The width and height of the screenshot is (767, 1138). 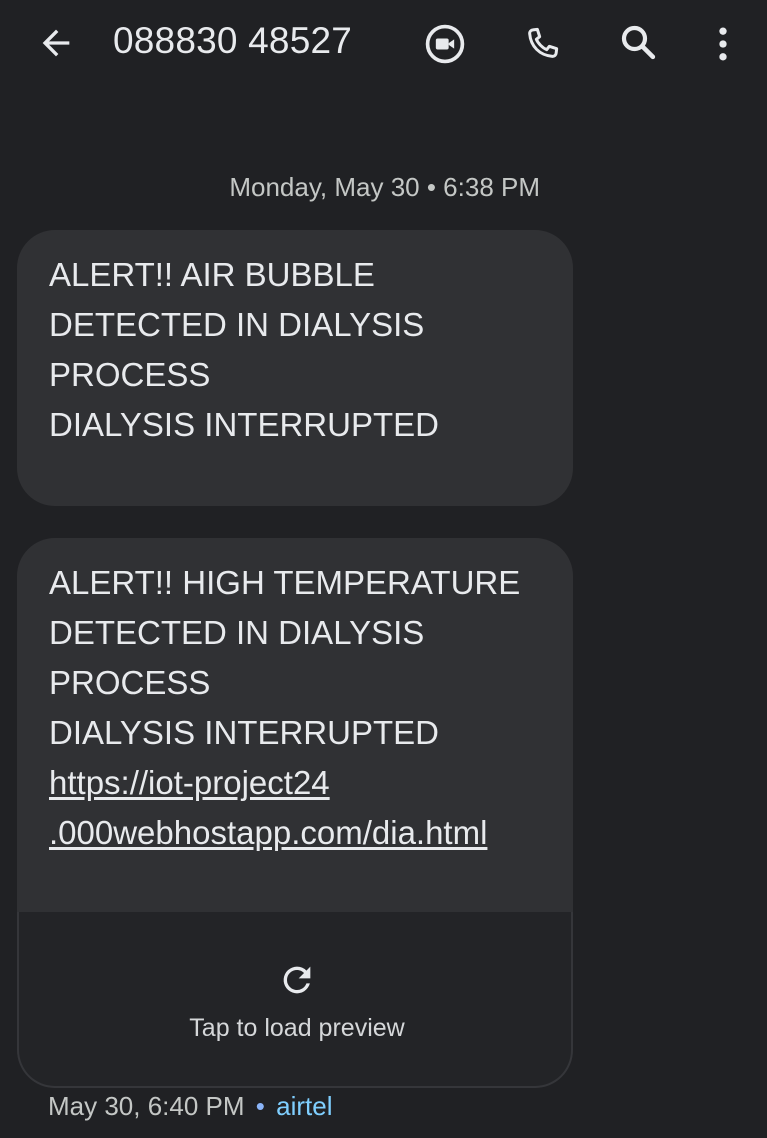 I want to click on search-icon, so click(x=638, y=42).